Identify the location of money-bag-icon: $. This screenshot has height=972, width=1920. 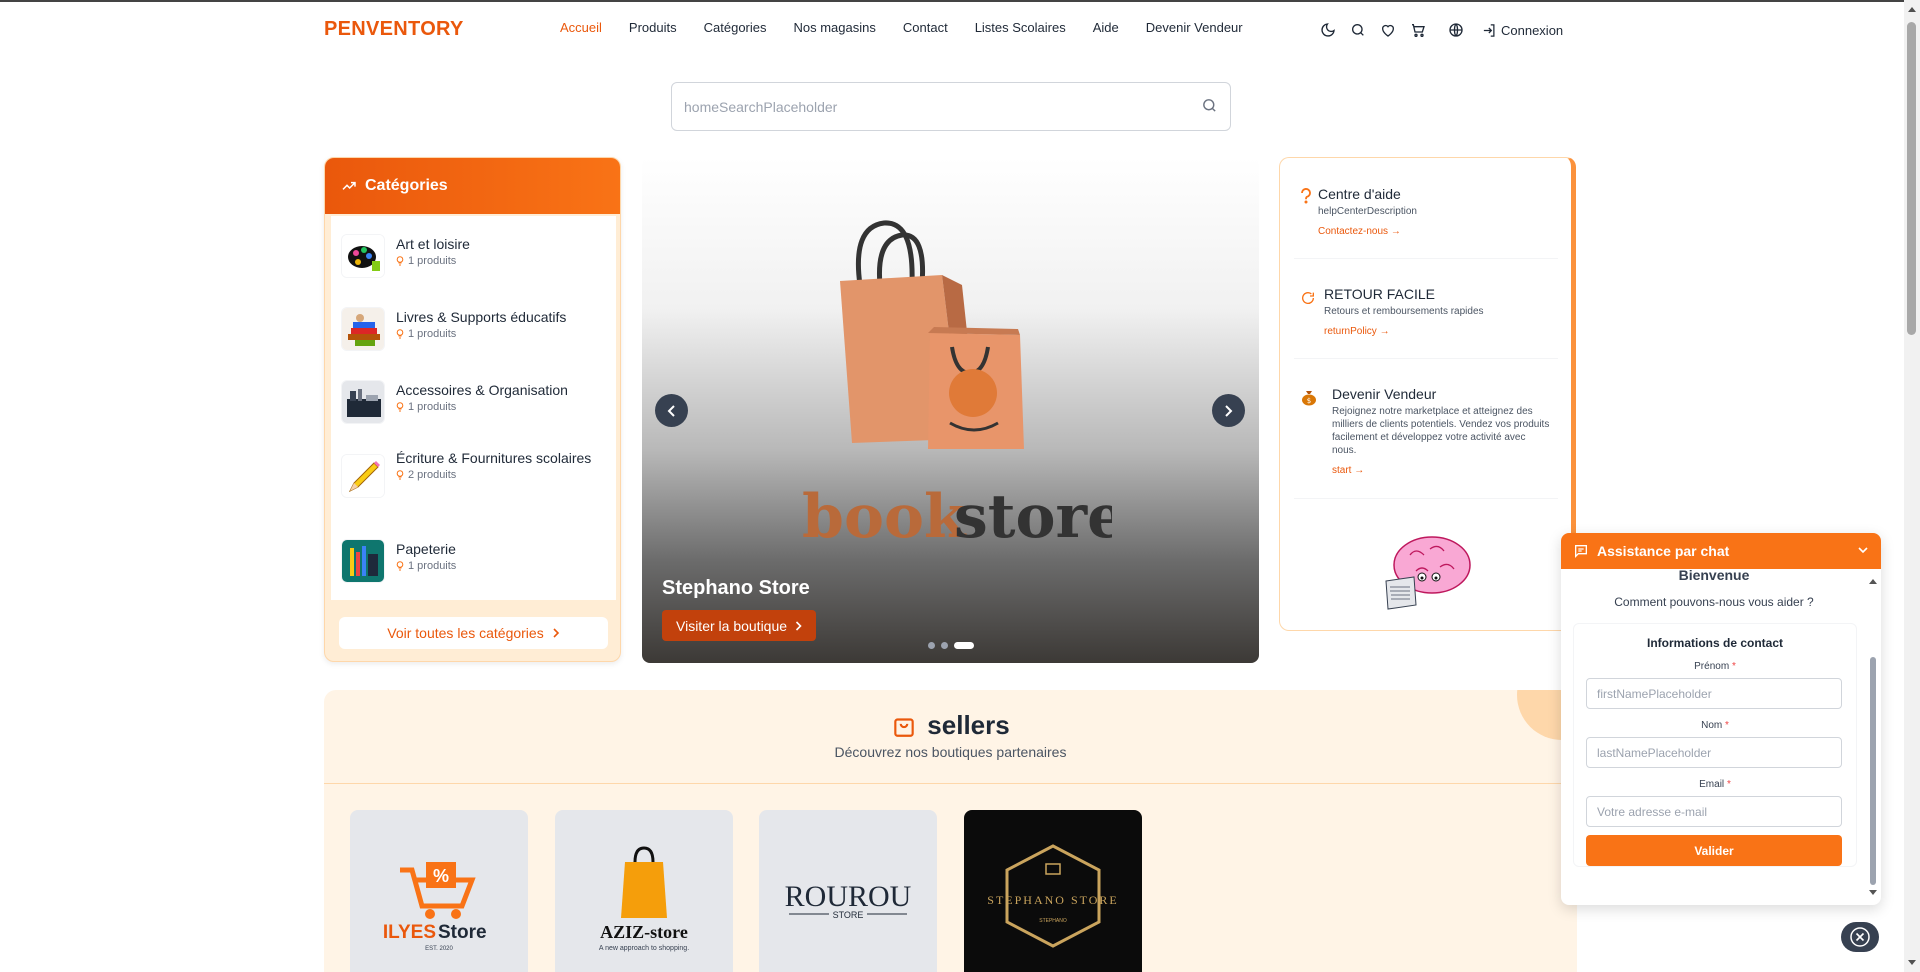
(1309, 397).